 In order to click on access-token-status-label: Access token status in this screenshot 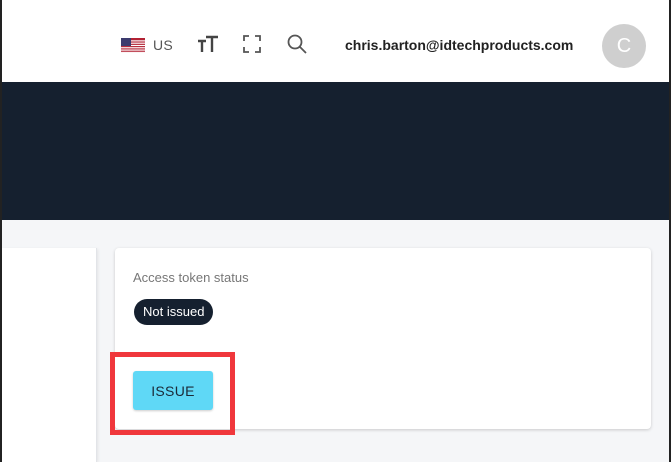, I will do `click(191, 277)`.